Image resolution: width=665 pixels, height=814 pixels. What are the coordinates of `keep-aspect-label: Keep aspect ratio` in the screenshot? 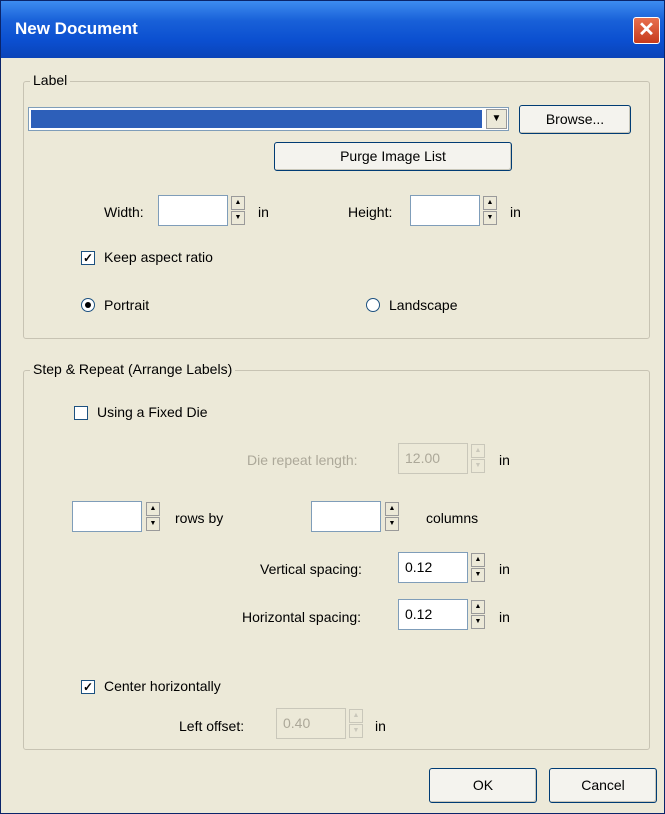 It's located at (158, 257).